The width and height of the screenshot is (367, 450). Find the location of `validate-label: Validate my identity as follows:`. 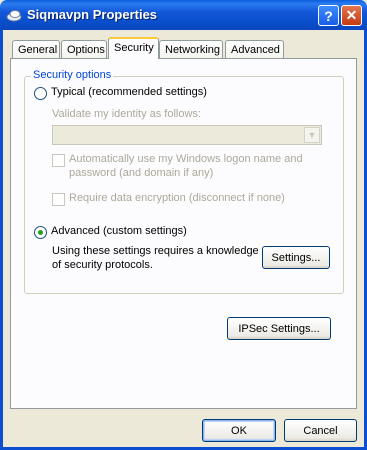

validate-label: Validate my identity as follows: is located at coordinates (126, 114).